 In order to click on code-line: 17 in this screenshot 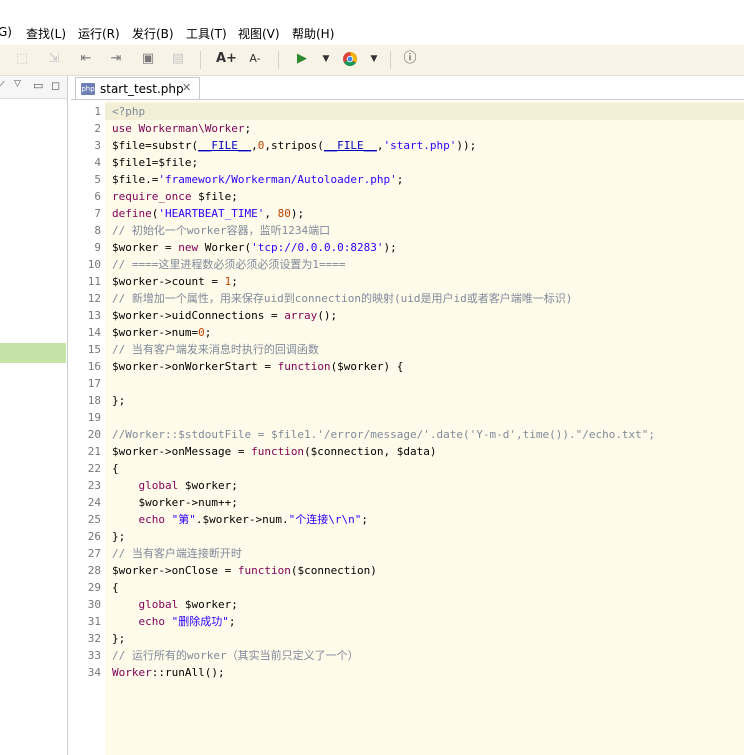, I will do `click(407, 383)`.